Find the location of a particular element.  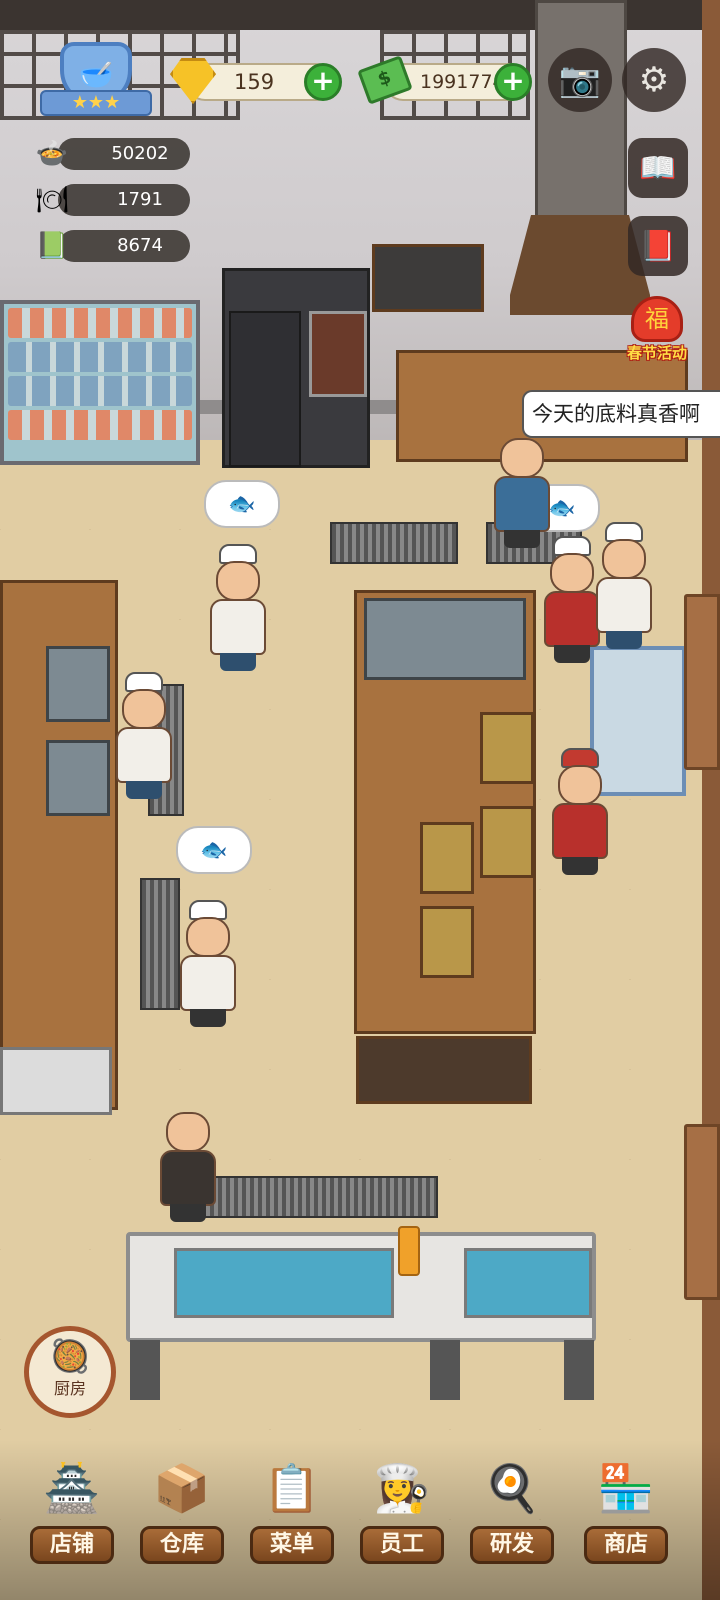

restaurant-rank-badge: 🥣 ★★★ is located at coordinates (96, 83).